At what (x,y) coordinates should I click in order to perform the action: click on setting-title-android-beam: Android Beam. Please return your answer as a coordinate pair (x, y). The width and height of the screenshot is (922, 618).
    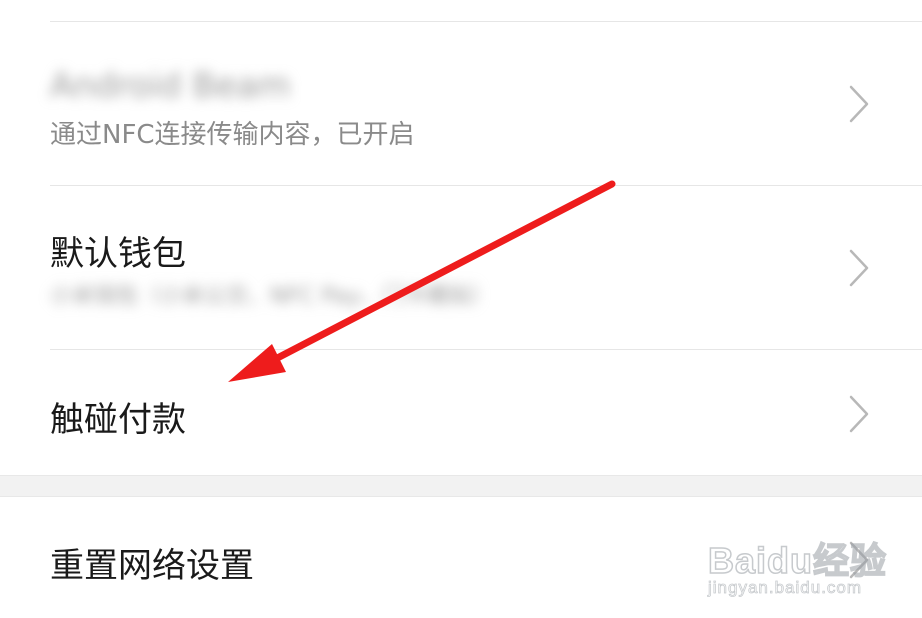
    Looking at the image, I should click on (170, 86).